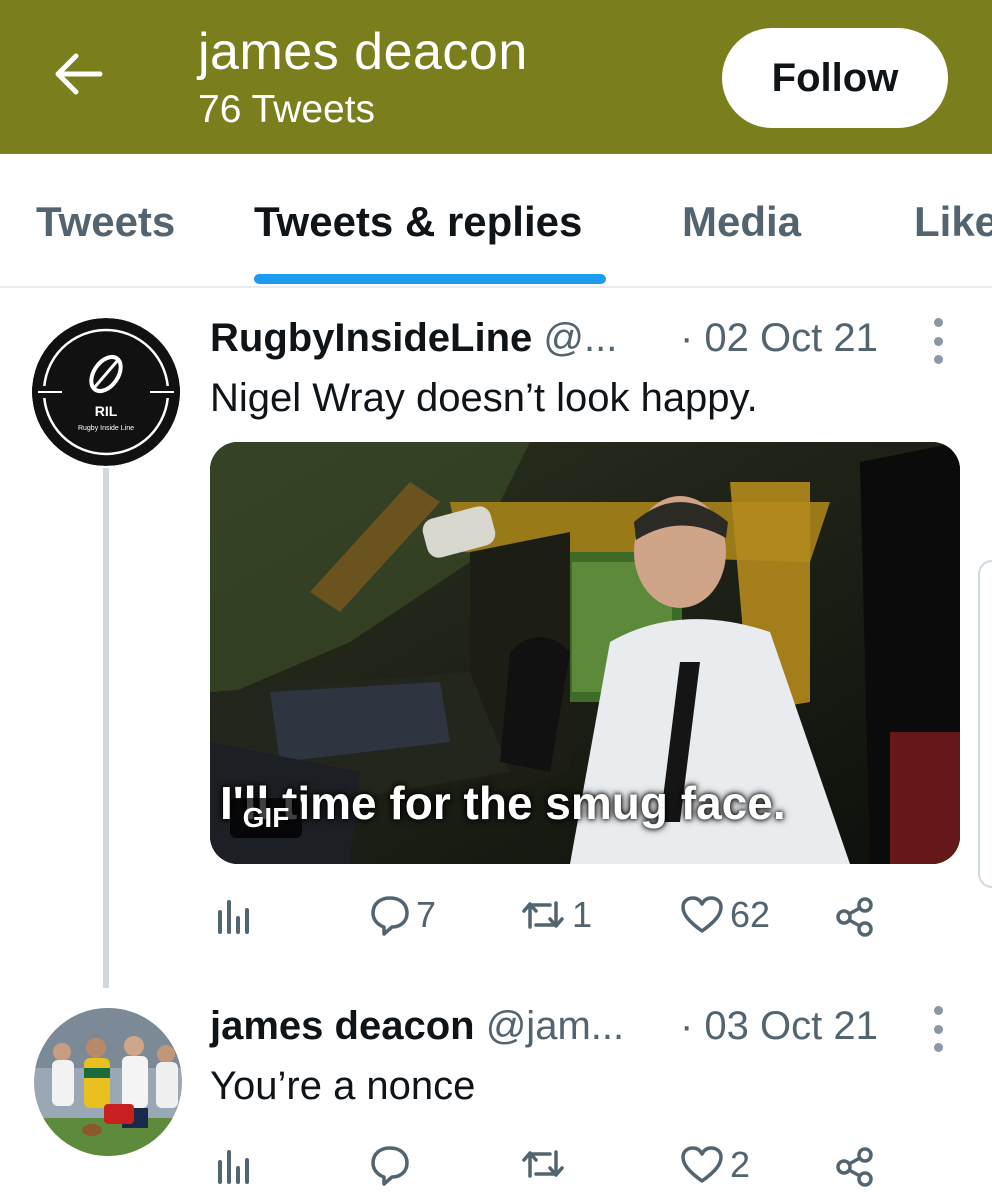 The height and width of the screenshot is (1200, 992). I want to click on avatar-james-deacon, so click(108, 1082).